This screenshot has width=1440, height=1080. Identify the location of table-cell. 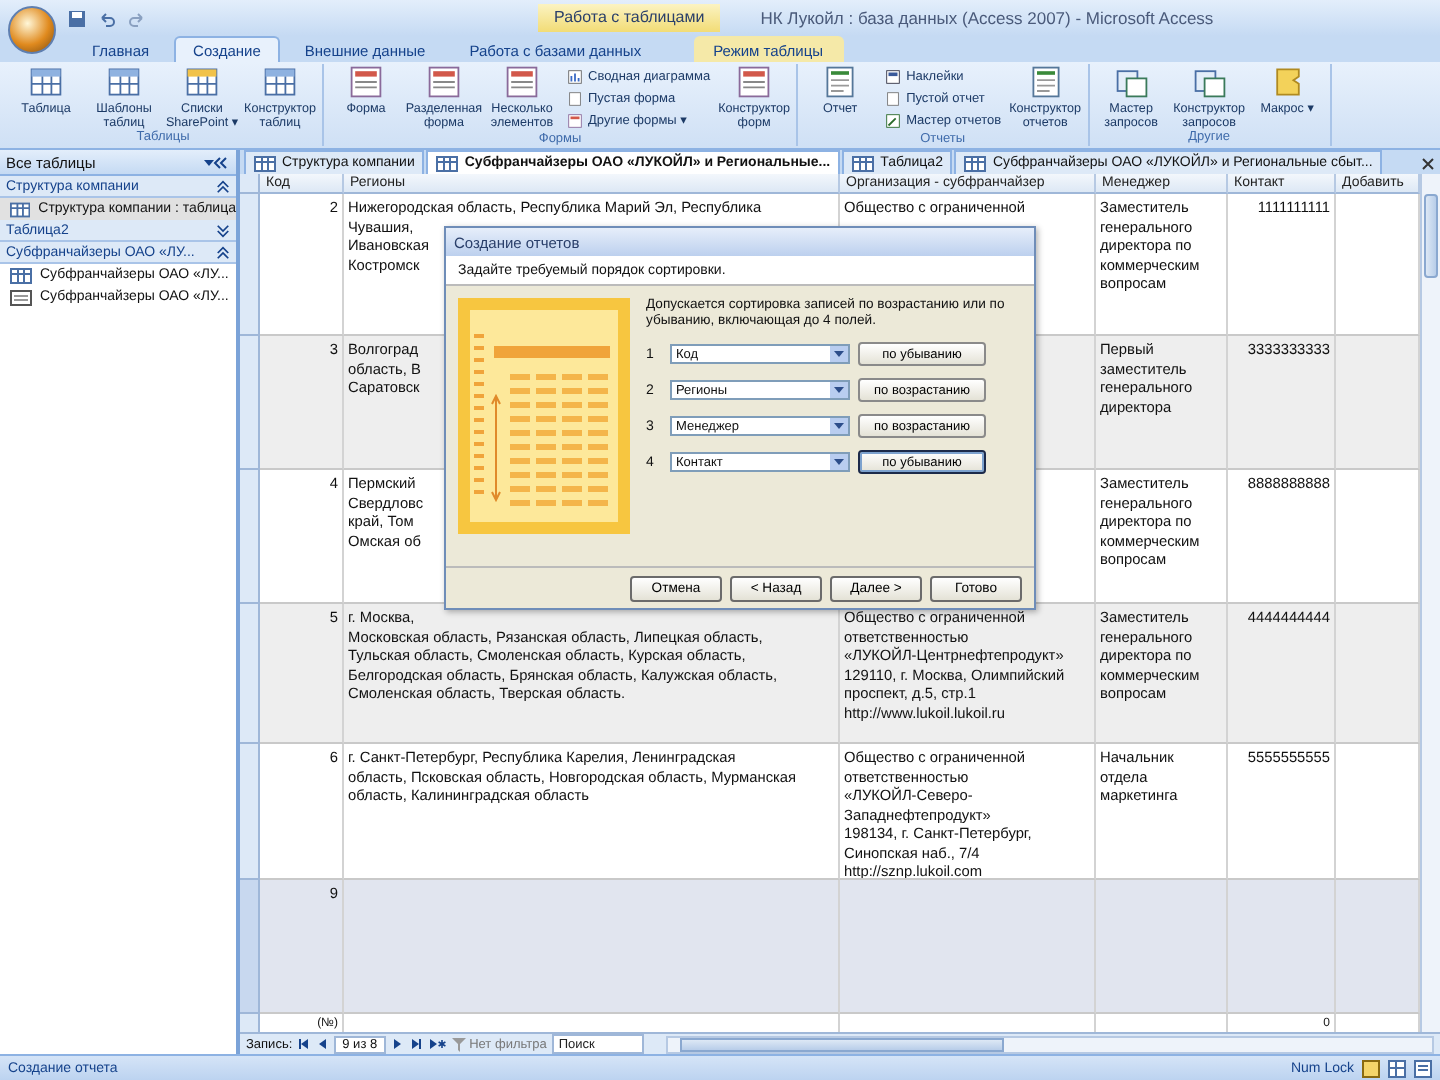
(1378, 947).